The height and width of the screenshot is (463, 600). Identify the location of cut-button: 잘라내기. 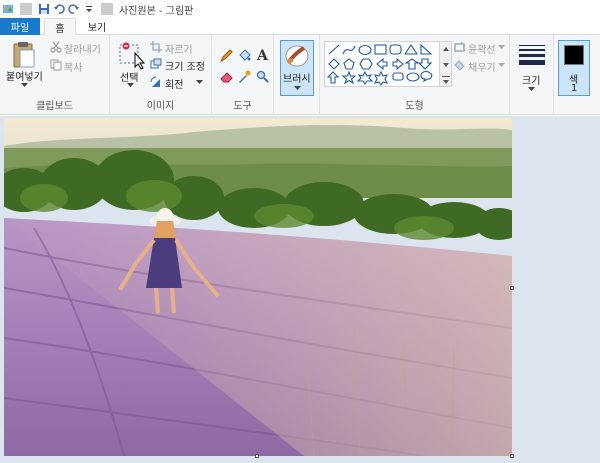
(82, 48).